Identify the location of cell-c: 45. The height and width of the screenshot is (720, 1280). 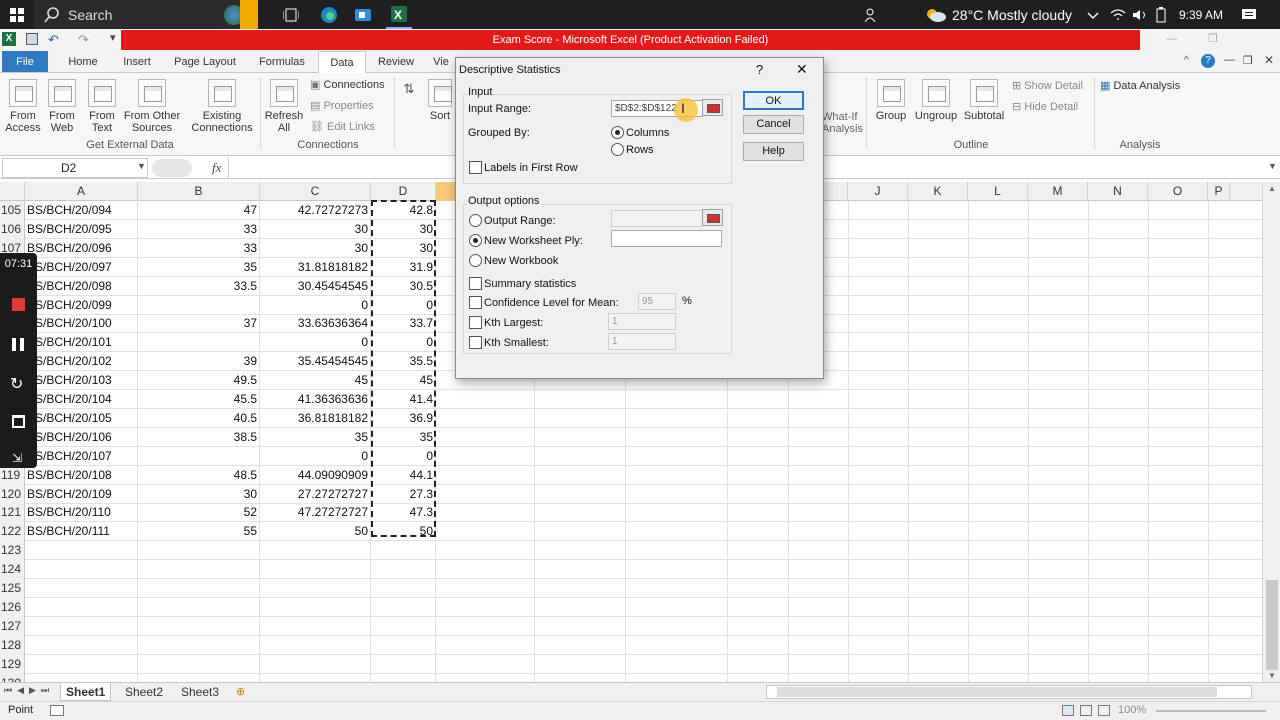
(315, 381).